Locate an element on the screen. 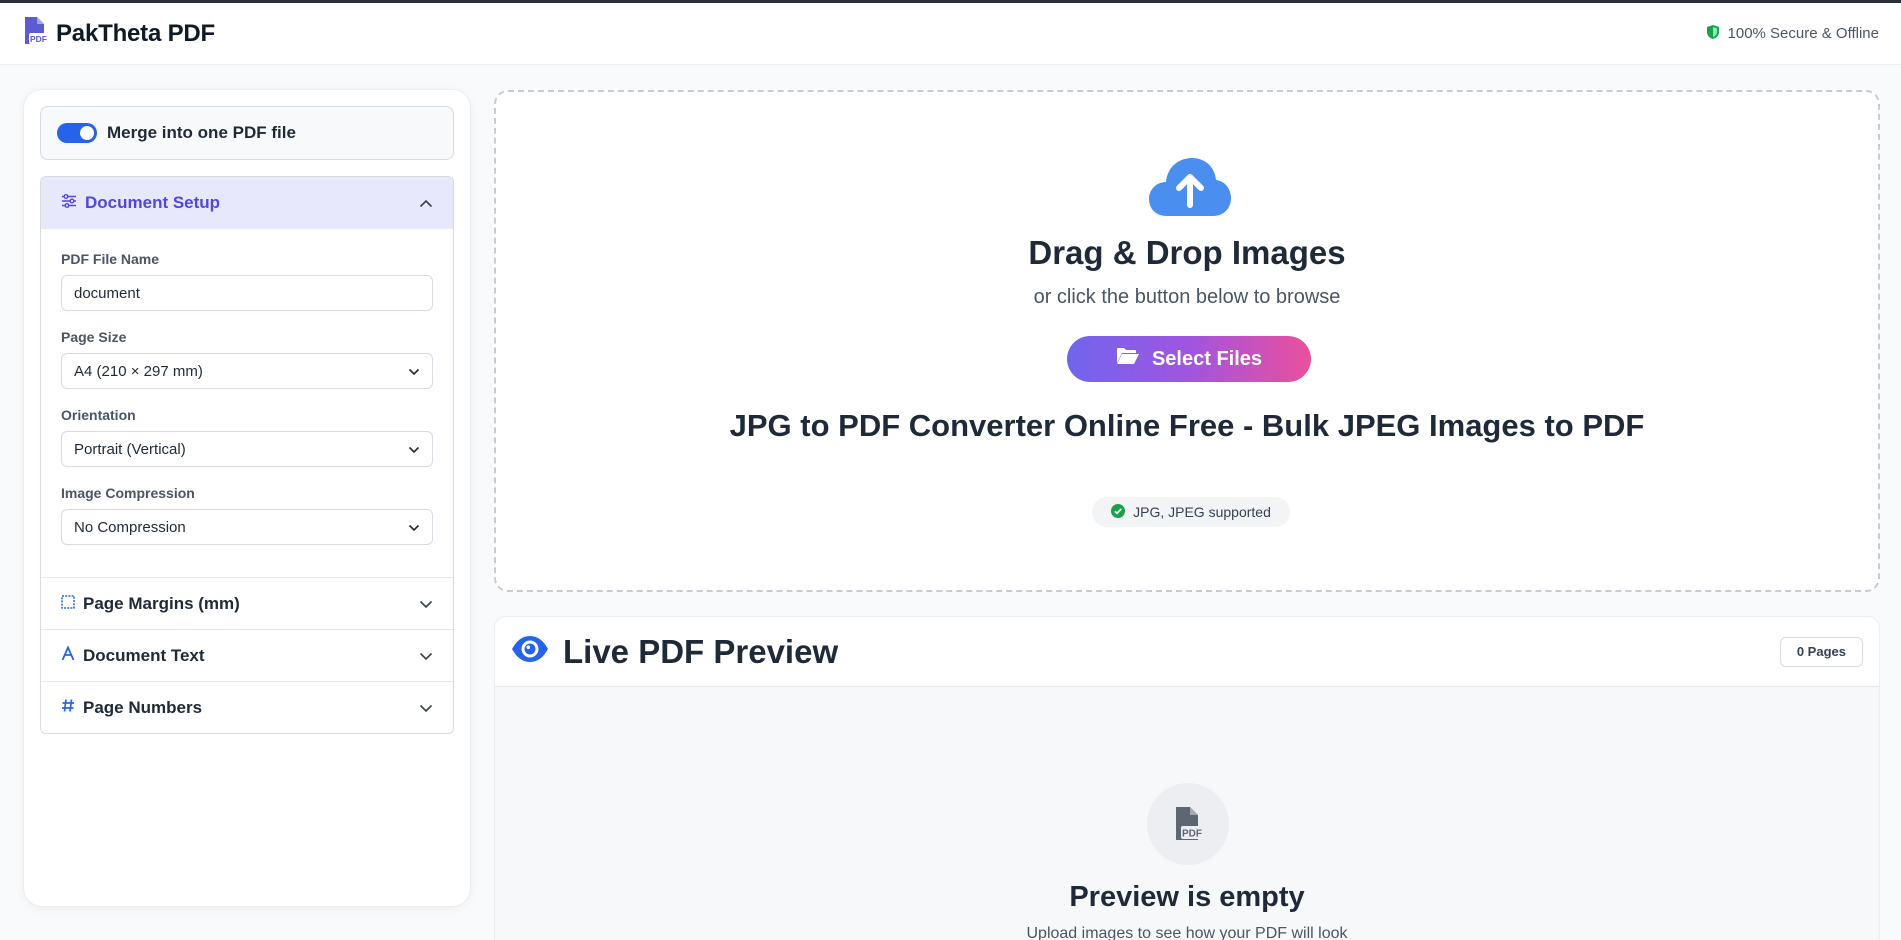  secure-indicator: 100% Secure & Offline is located at coordinates (1792, 34).